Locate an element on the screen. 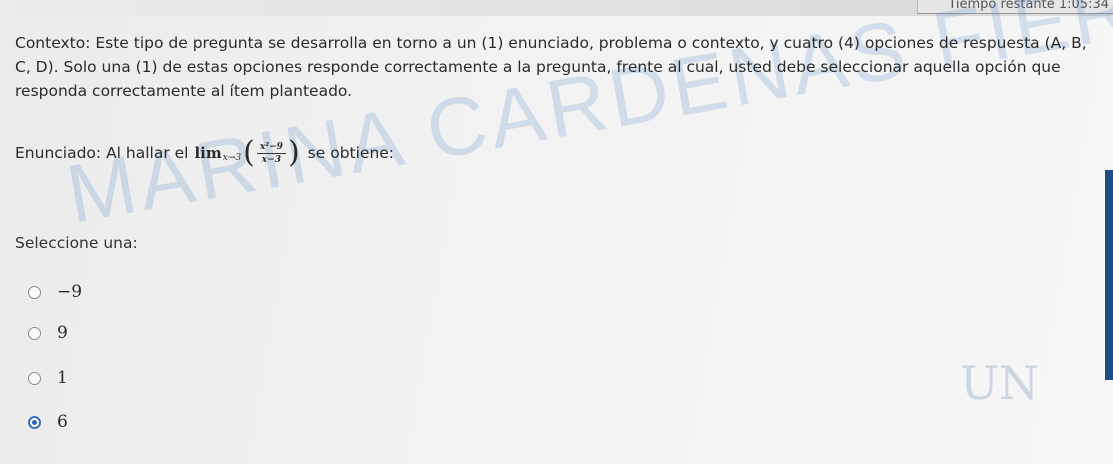 This screenshot has height=464, width=1113. fraction-numerator: x²−9 is located at coordinates (271, 148).